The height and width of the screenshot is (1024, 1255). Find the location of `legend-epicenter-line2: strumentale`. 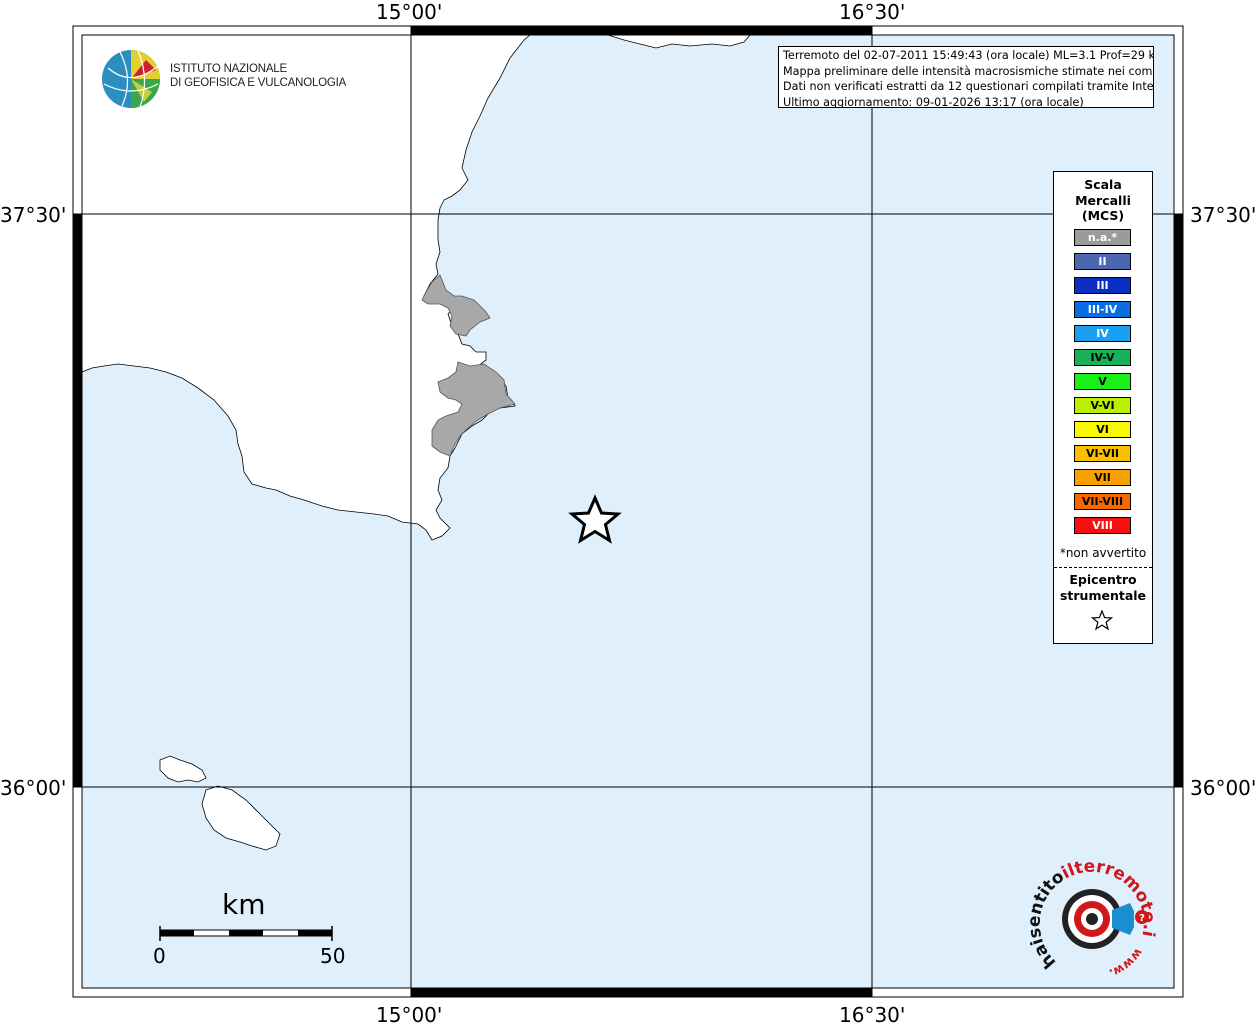

legend-epicenter-line2: strumentale is located at coordinates (1103, 595).